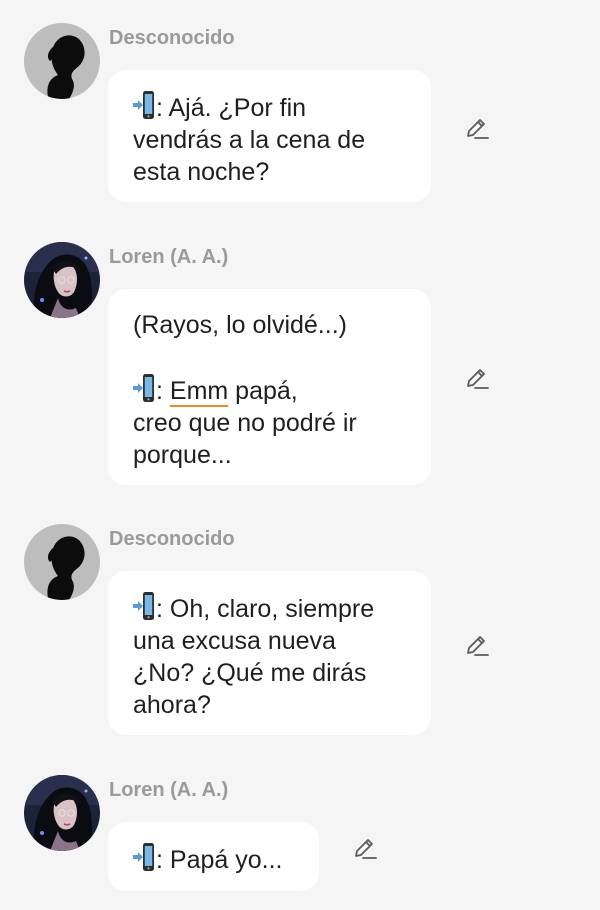 The image size is (600, 910). What do you see at coordinates (199, 391) in the screenshot?
I see `misspelled-word: Emm` at bounding box center [199, 391].